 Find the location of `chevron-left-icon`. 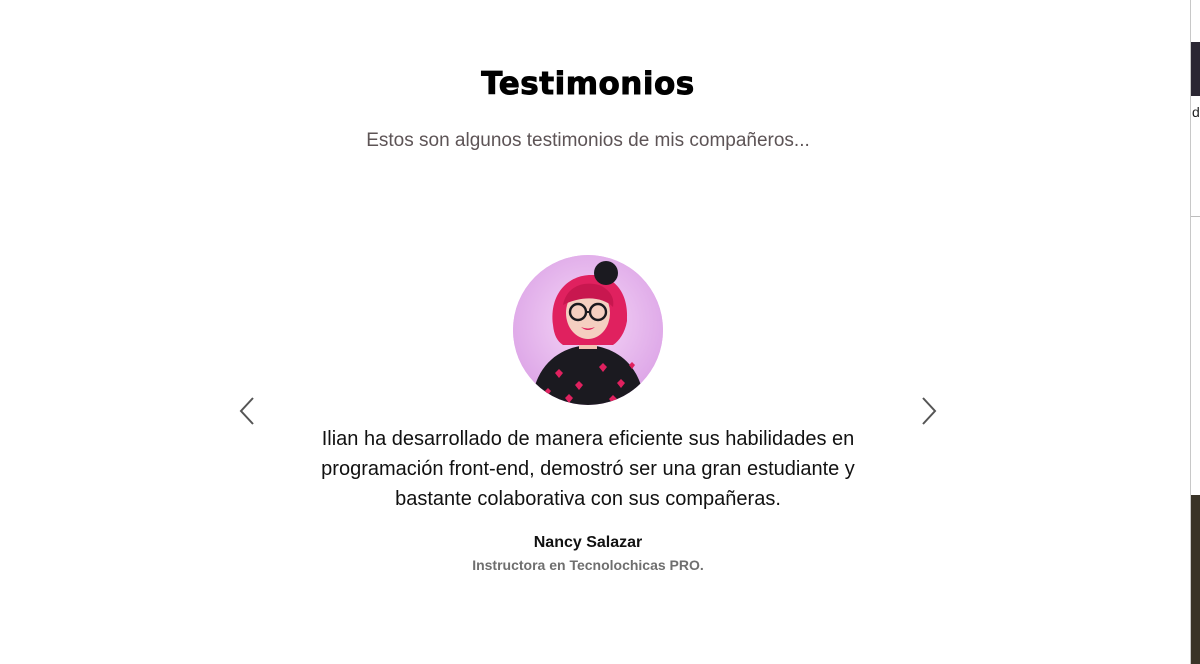

chevron-left-icon is located at coordinates (246, 411).